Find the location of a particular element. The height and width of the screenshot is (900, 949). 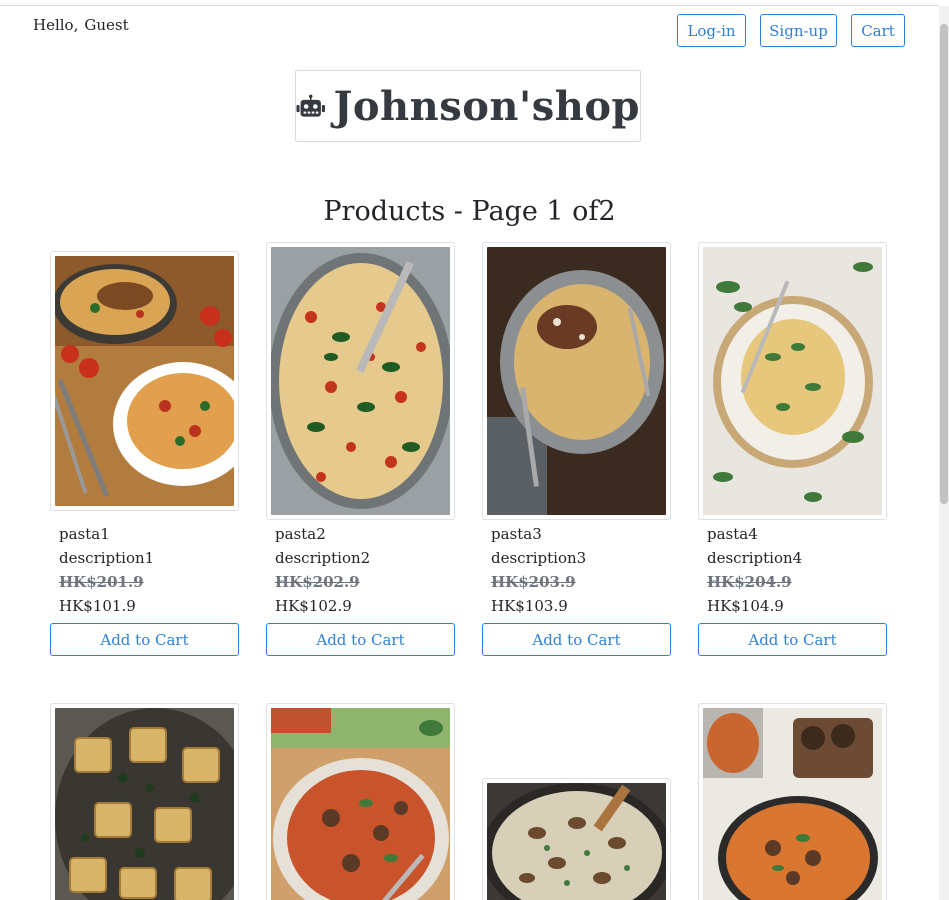

greeting-username: Guest is located at coordinates (106, 25).